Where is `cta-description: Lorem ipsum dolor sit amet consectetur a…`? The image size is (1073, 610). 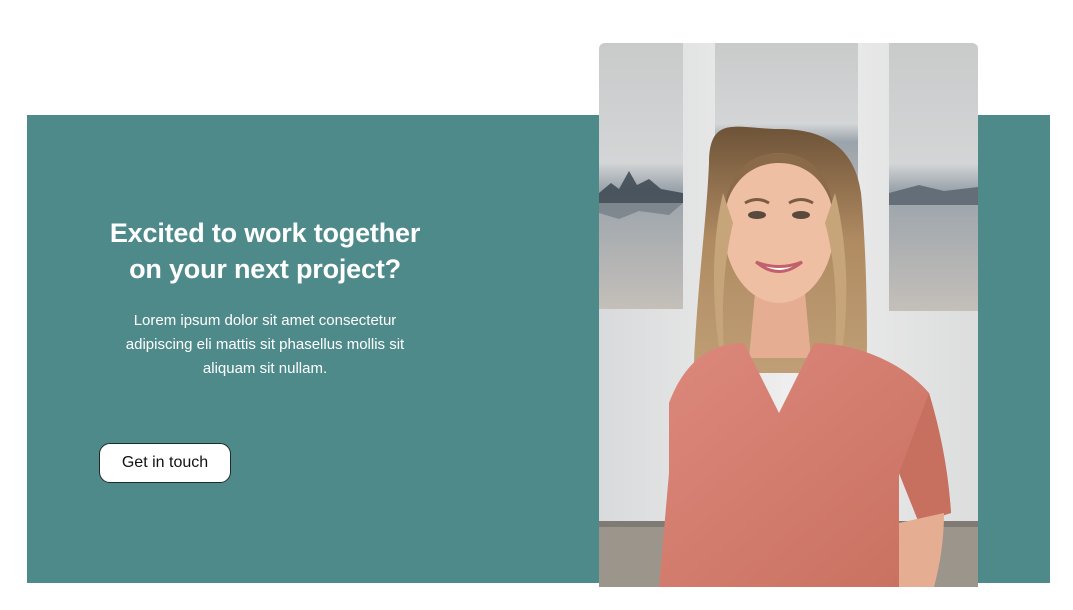 cta-description: Lorem ipsum dolor sit amet consectetur a… is located at coordinates (265, 344).